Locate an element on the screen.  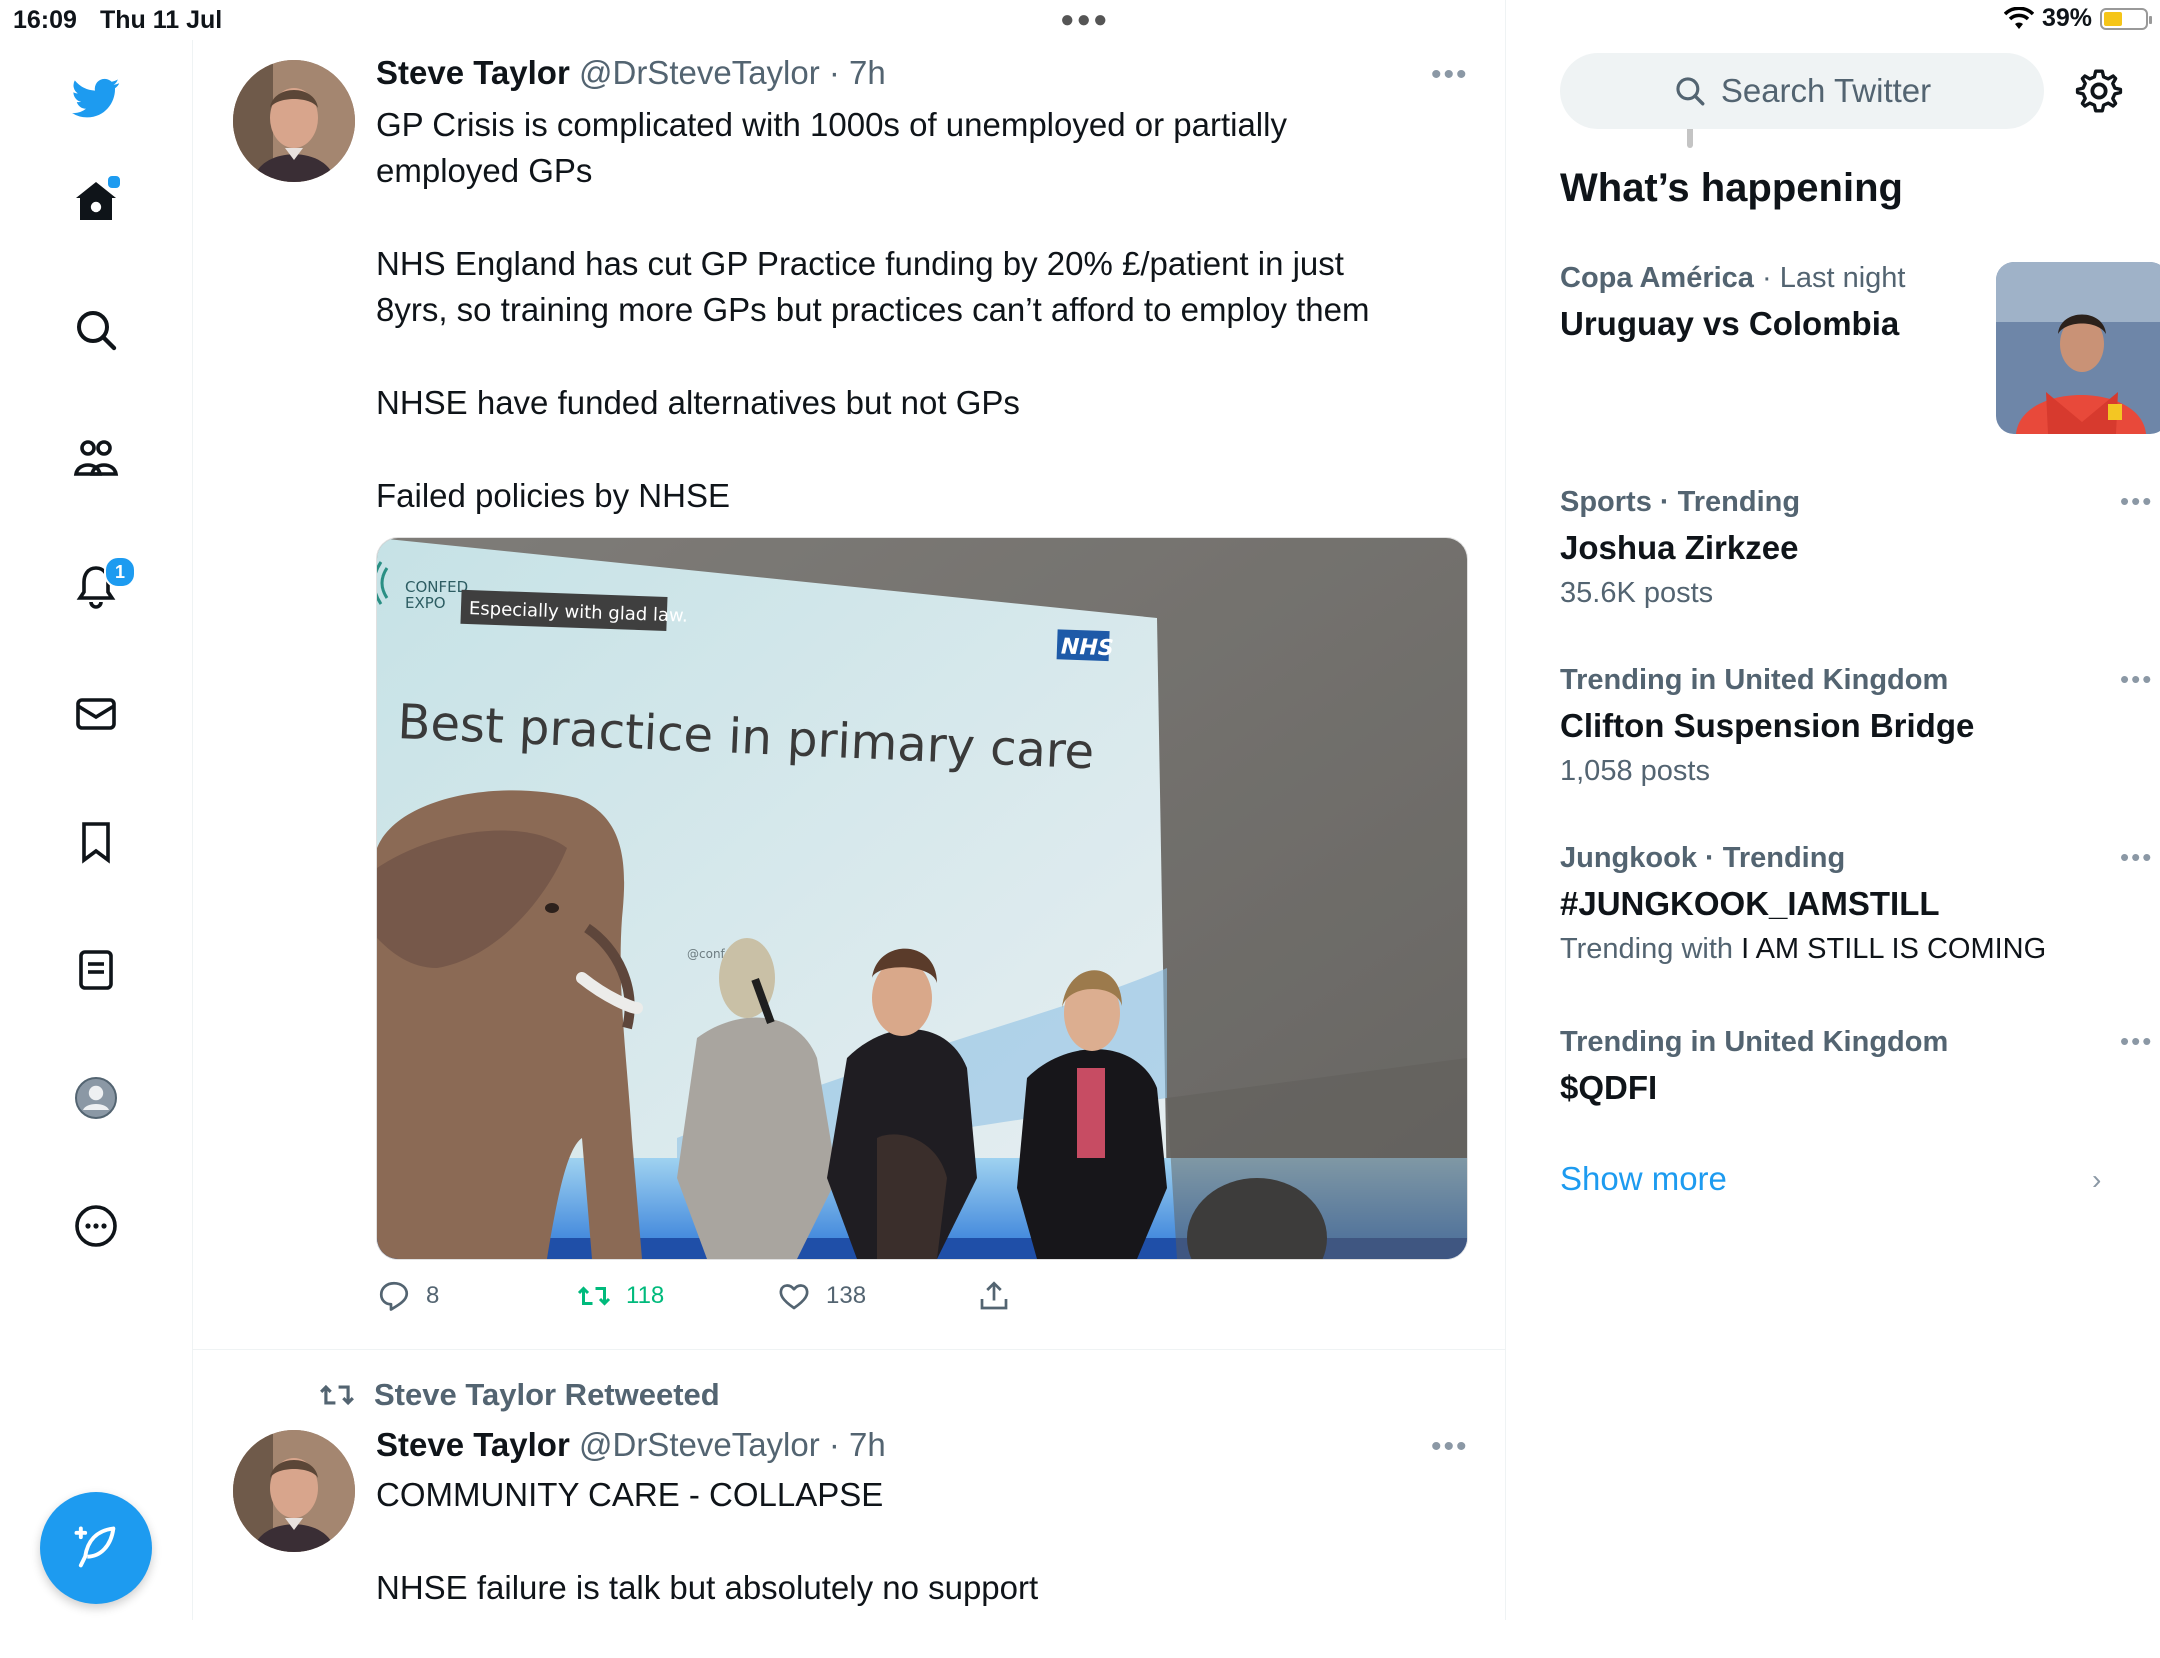
home-new-dot is located at coordinates (114, 182).